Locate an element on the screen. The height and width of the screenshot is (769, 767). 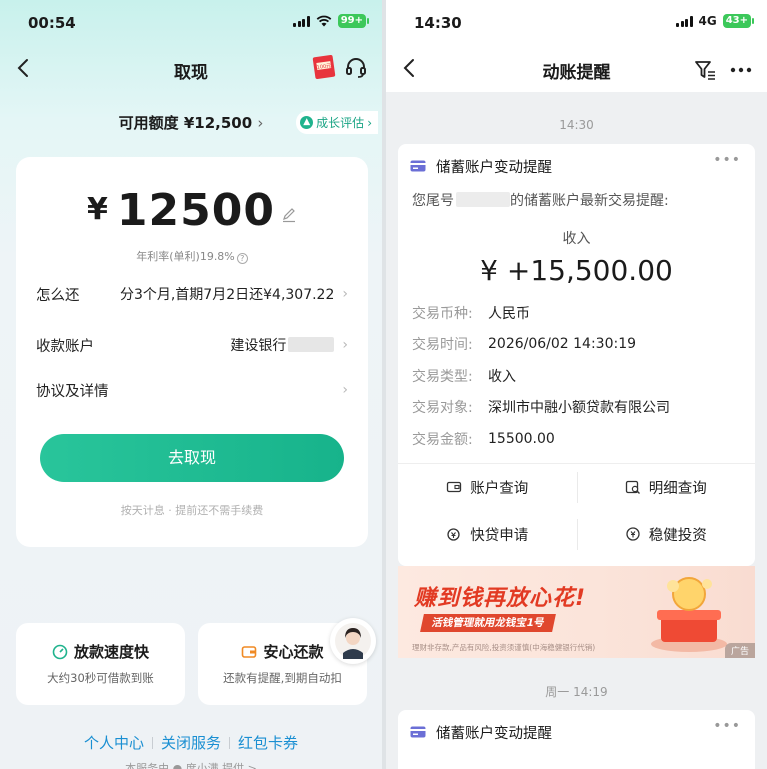
feature-fast-loan: 放款速度快 大约30秒可借款到账 is located at coordinates (100, 664).